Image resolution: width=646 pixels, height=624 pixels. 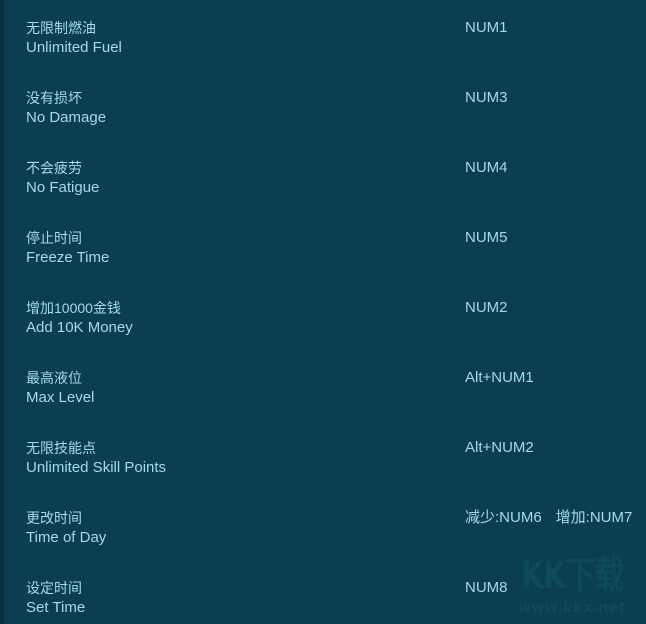 What do you see at coordinates (79, 327) in the screenshot?
I see `cheat-name-english: Add 10K Money` at bounding box center [79, 327].